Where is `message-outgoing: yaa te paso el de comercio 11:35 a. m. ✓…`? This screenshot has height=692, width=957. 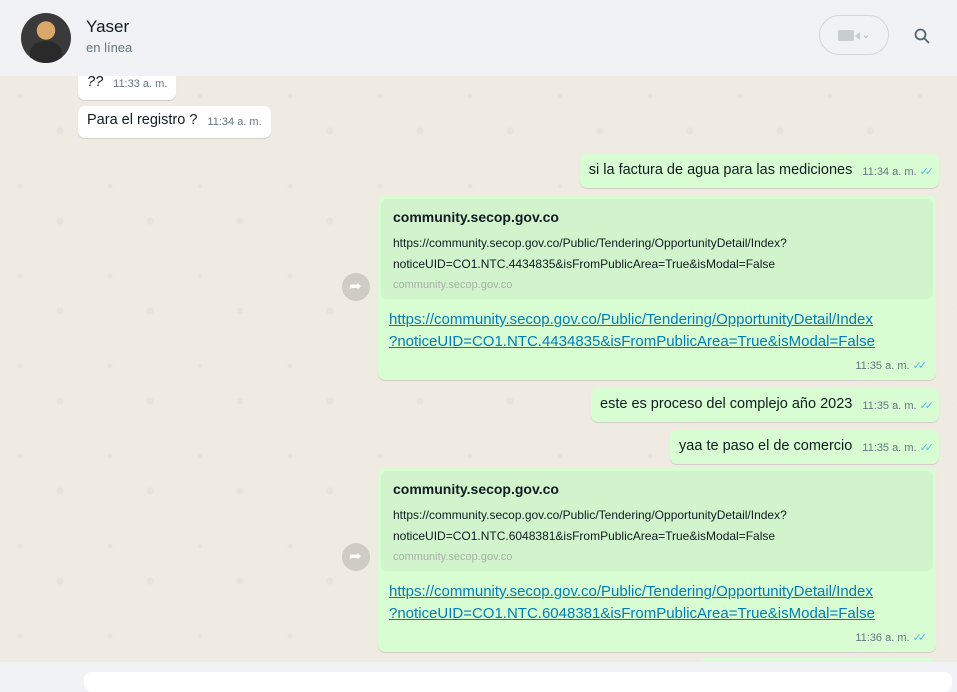
message-outgoing: yaa te paso el de comercio 11:35 a. m. ✓… is located at coordinates (804, 447).